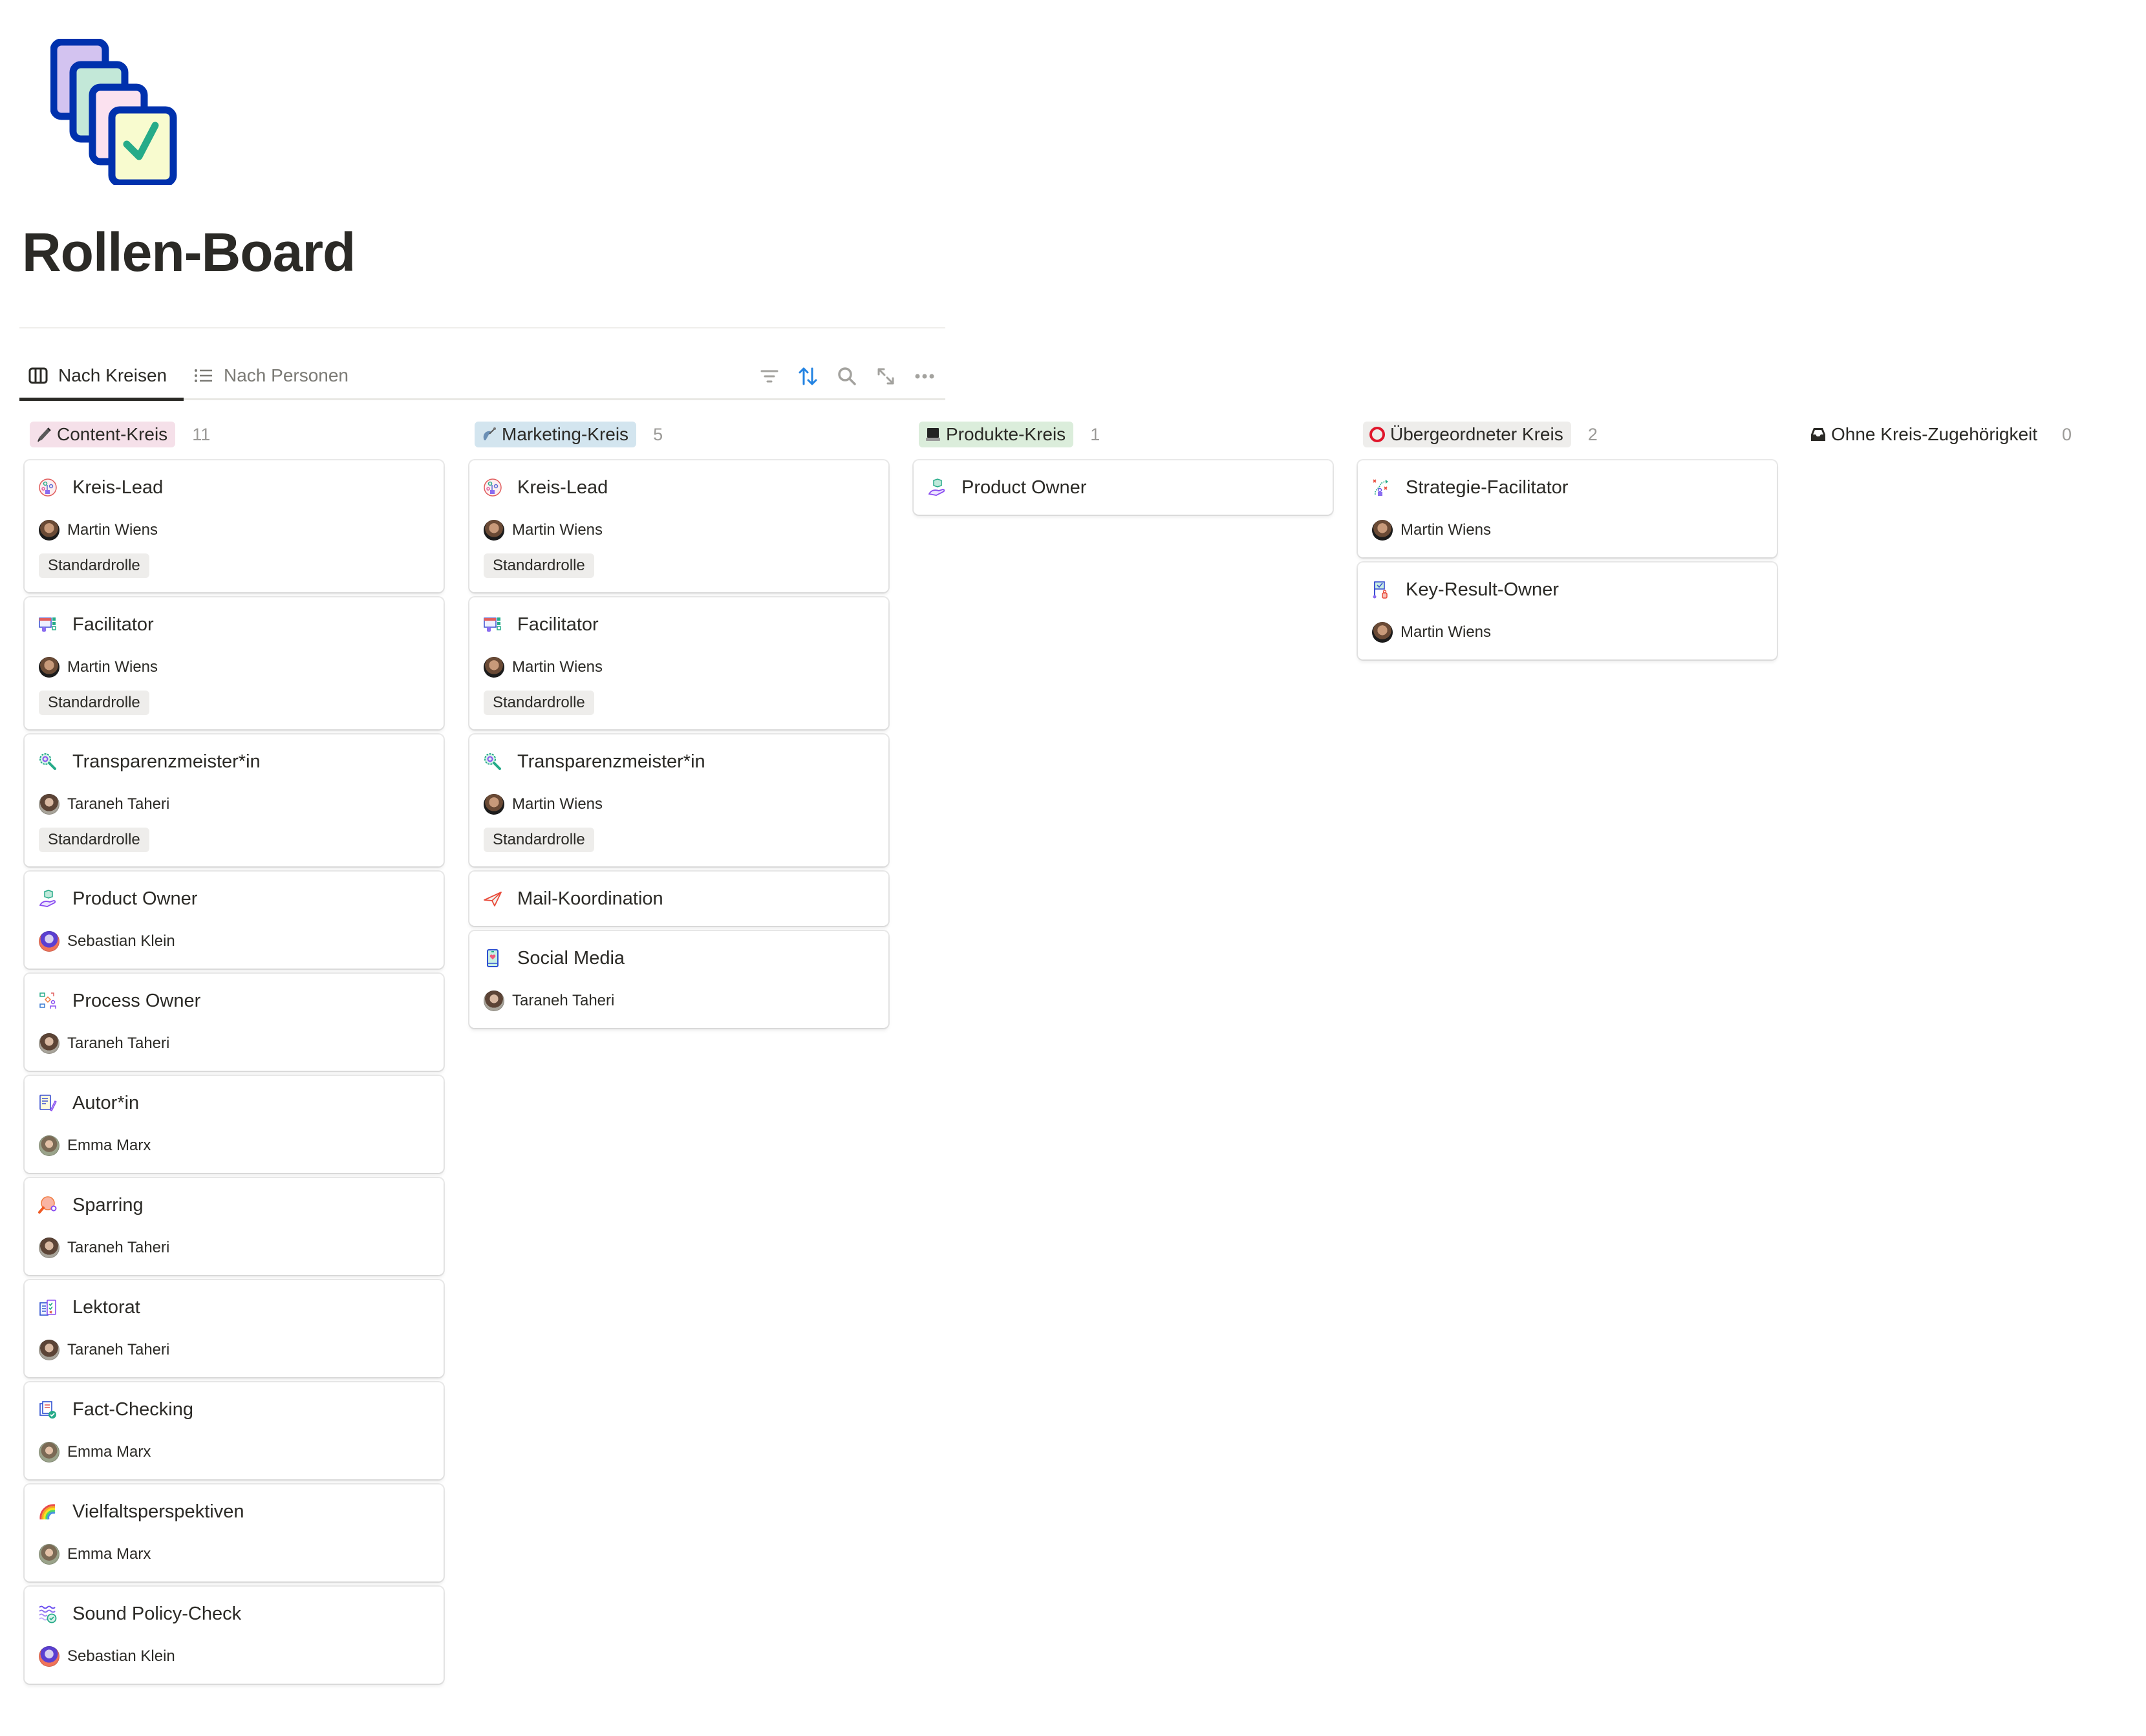 Image resolution: width=2146 pixels, height=1736 pixels. Describe the element at coordinates (233, 941) in the screenshot. I see `card-person: Sebastian Klein` at that location.